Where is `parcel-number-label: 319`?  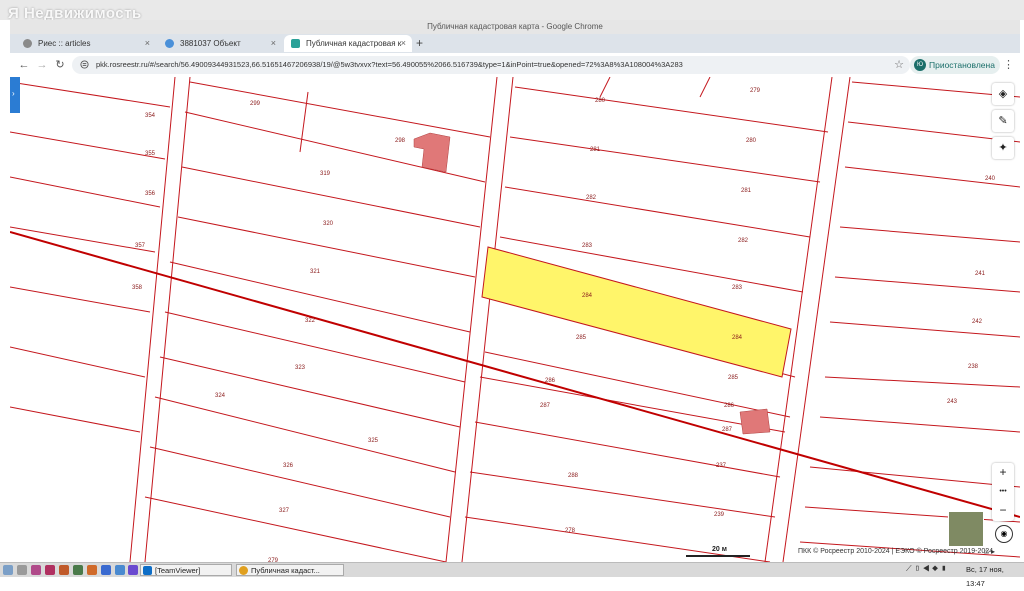
parcel-number-label: 319 is located at coordinates (325, 174).